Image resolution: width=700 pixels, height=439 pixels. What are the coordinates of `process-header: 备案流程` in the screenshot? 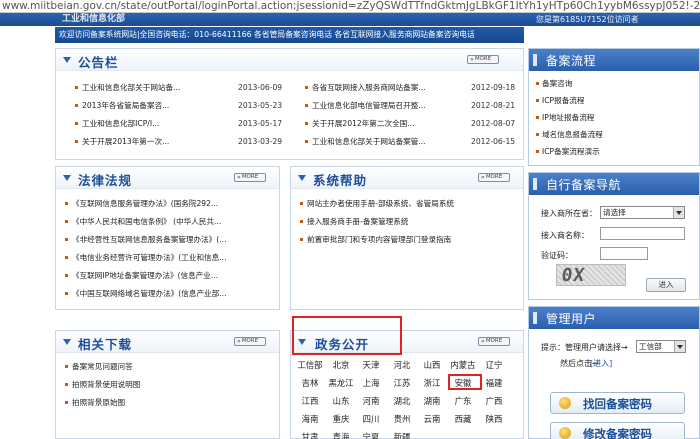 It's located at (614, 60).